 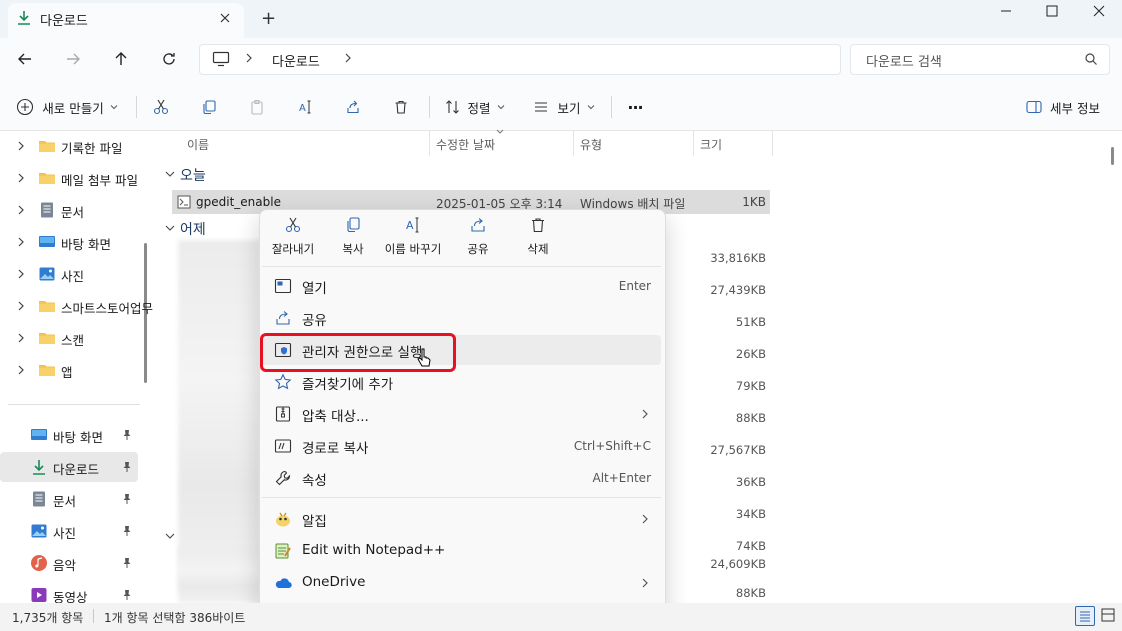 I want to click on desktop-icon, so click(x=39, y=435).